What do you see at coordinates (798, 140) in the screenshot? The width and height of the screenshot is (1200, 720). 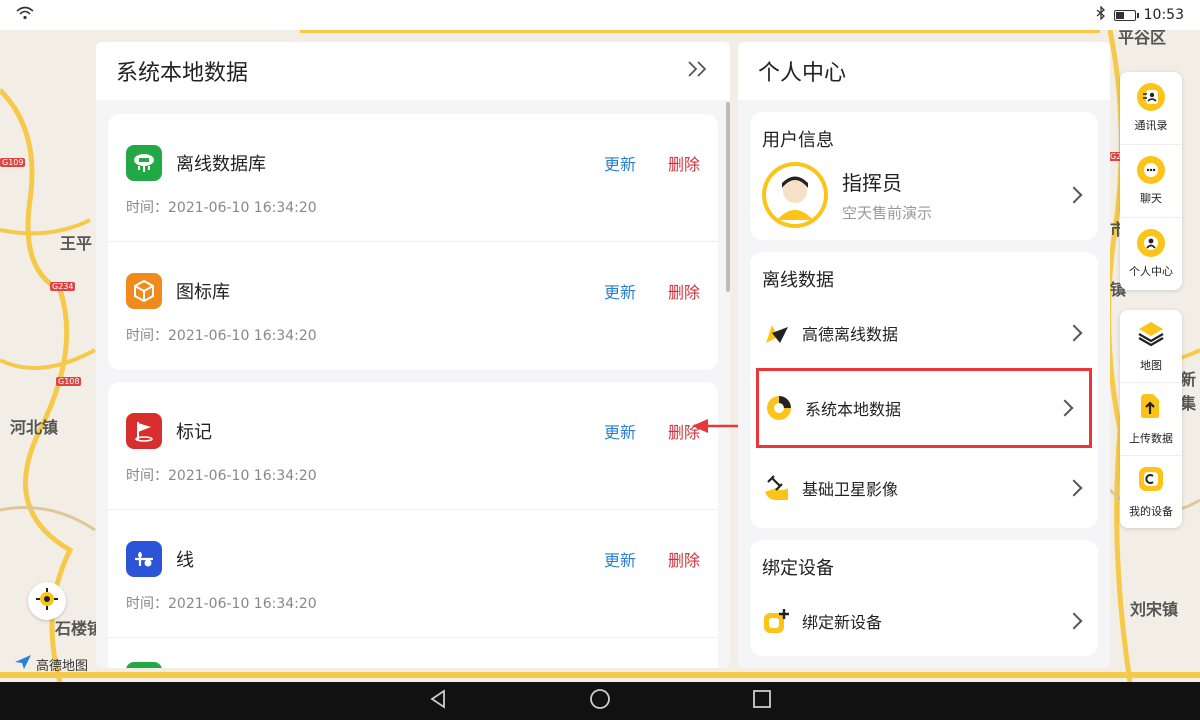 I see `section-title: 用户信息` at bounding box center [798, 140].